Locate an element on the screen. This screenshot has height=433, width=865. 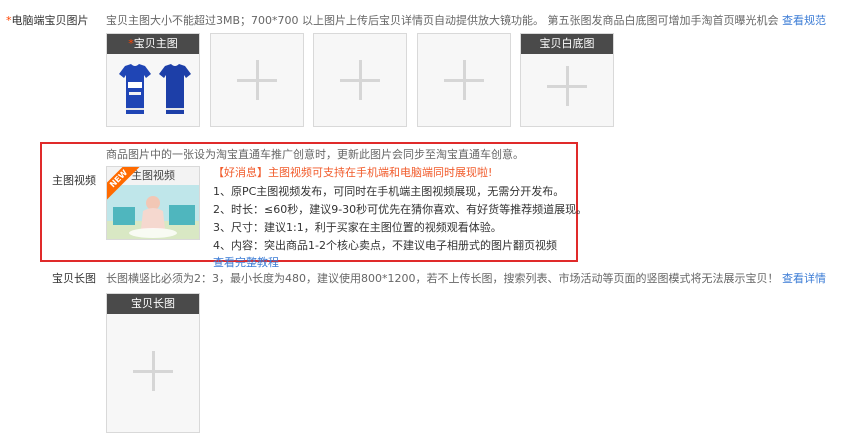
main-image-slot: *宝贝主图 is located at coordinates (153, 80).